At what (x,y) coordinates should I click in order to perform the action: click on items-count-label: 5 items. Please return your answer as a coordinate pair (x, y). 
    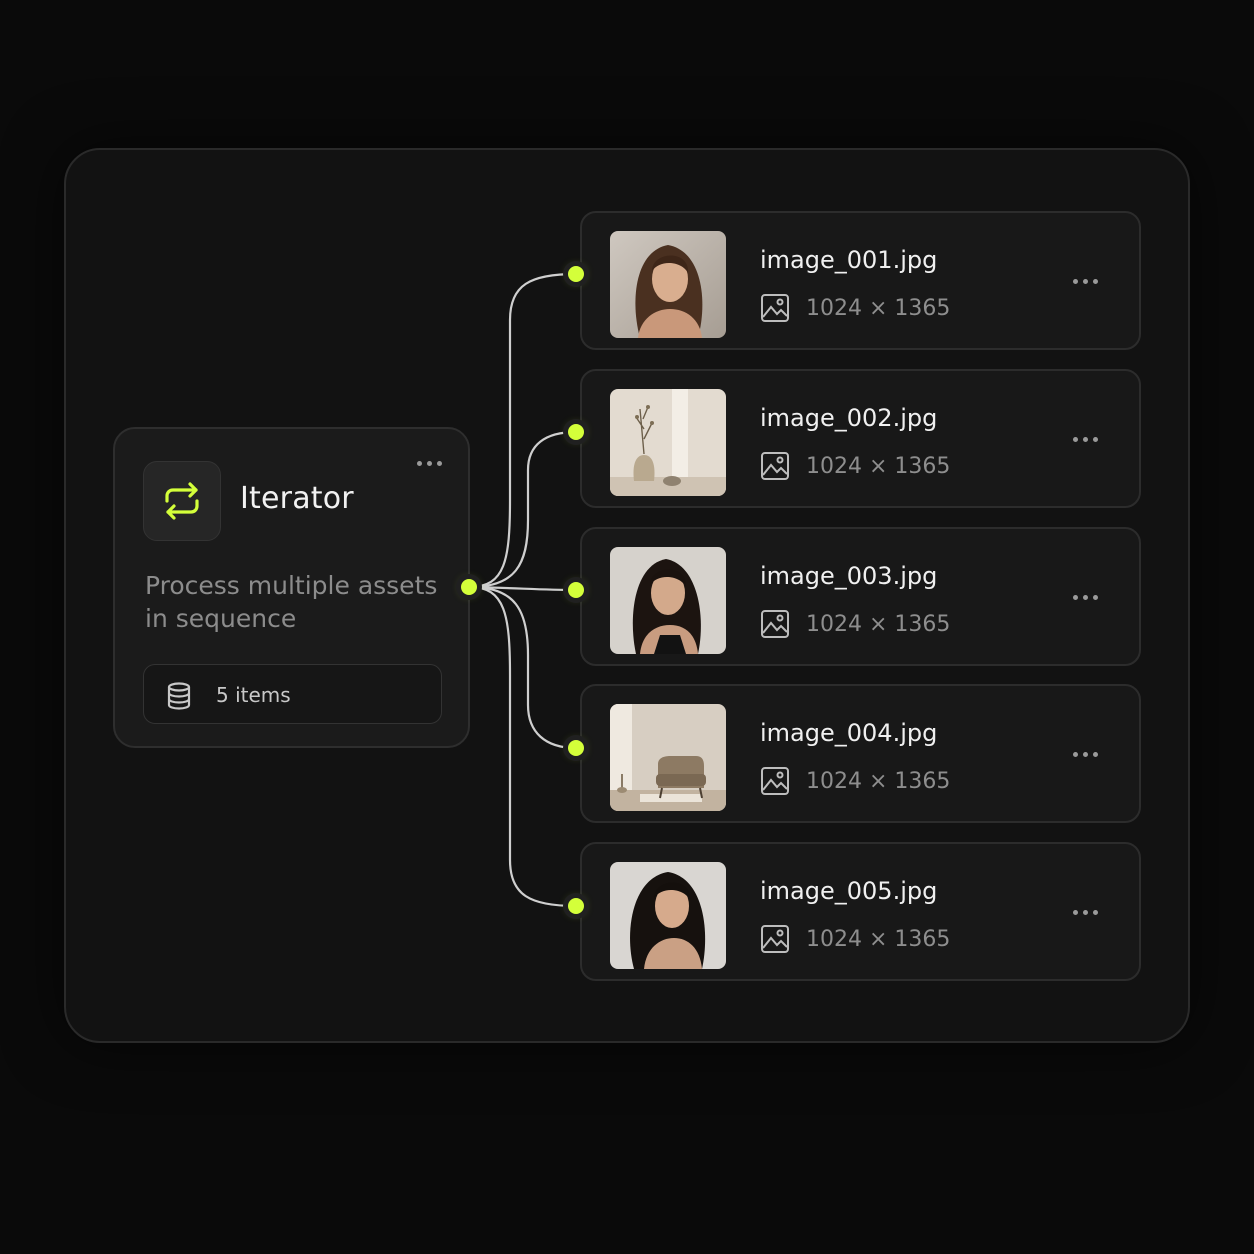
    Looking at the image, I should click on (253, 695).